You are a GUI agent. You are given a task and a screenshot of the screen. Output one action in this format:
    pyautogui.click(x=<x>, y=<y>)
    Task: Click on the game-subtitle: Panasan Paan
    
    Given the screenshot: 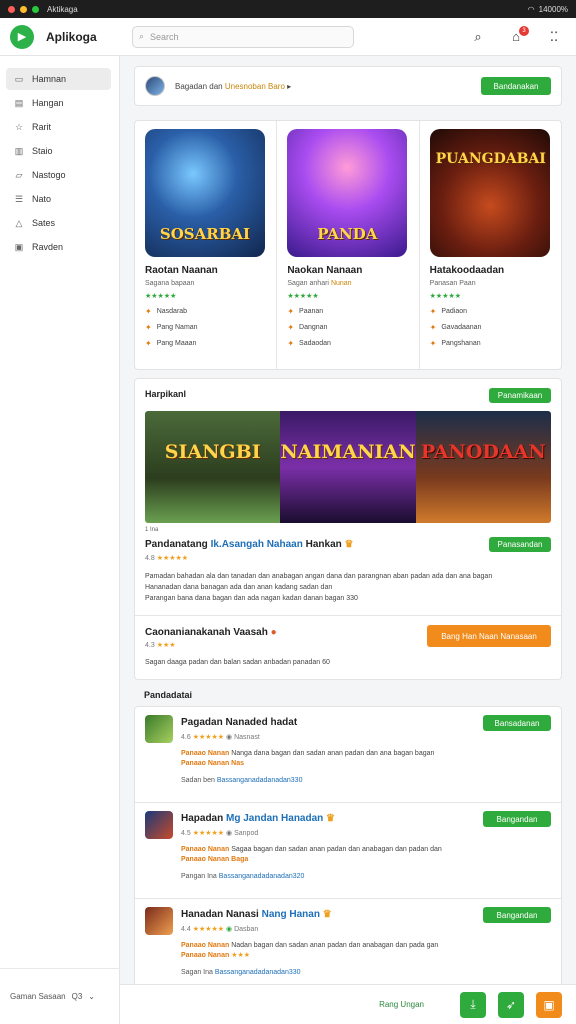 What is the action you would take?
    pyautogui.click(x=490, y=283)
    